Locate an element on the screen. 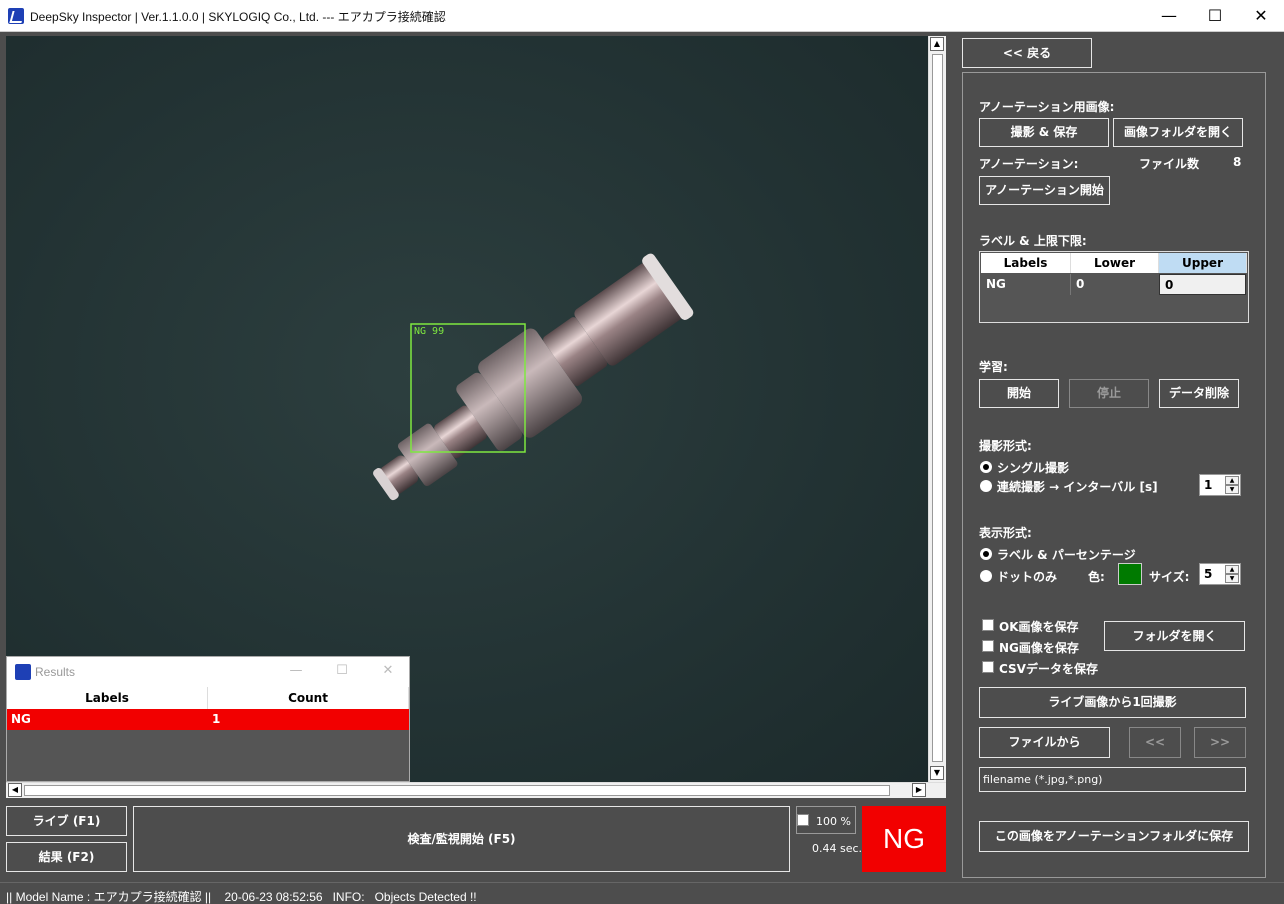 This screenshot has height=904, width=1284. label-cell: NG is located at coordinates (1026, 284).